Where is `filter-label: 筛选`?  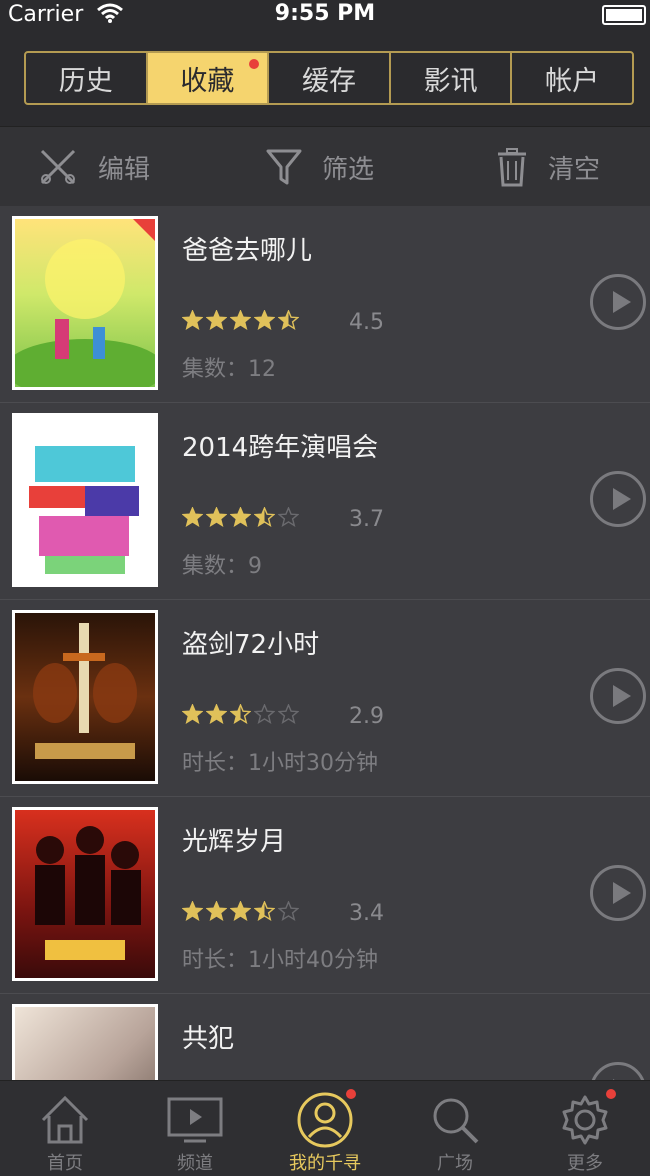 filter-label: 筛选 is located at coordinates (348, 169).